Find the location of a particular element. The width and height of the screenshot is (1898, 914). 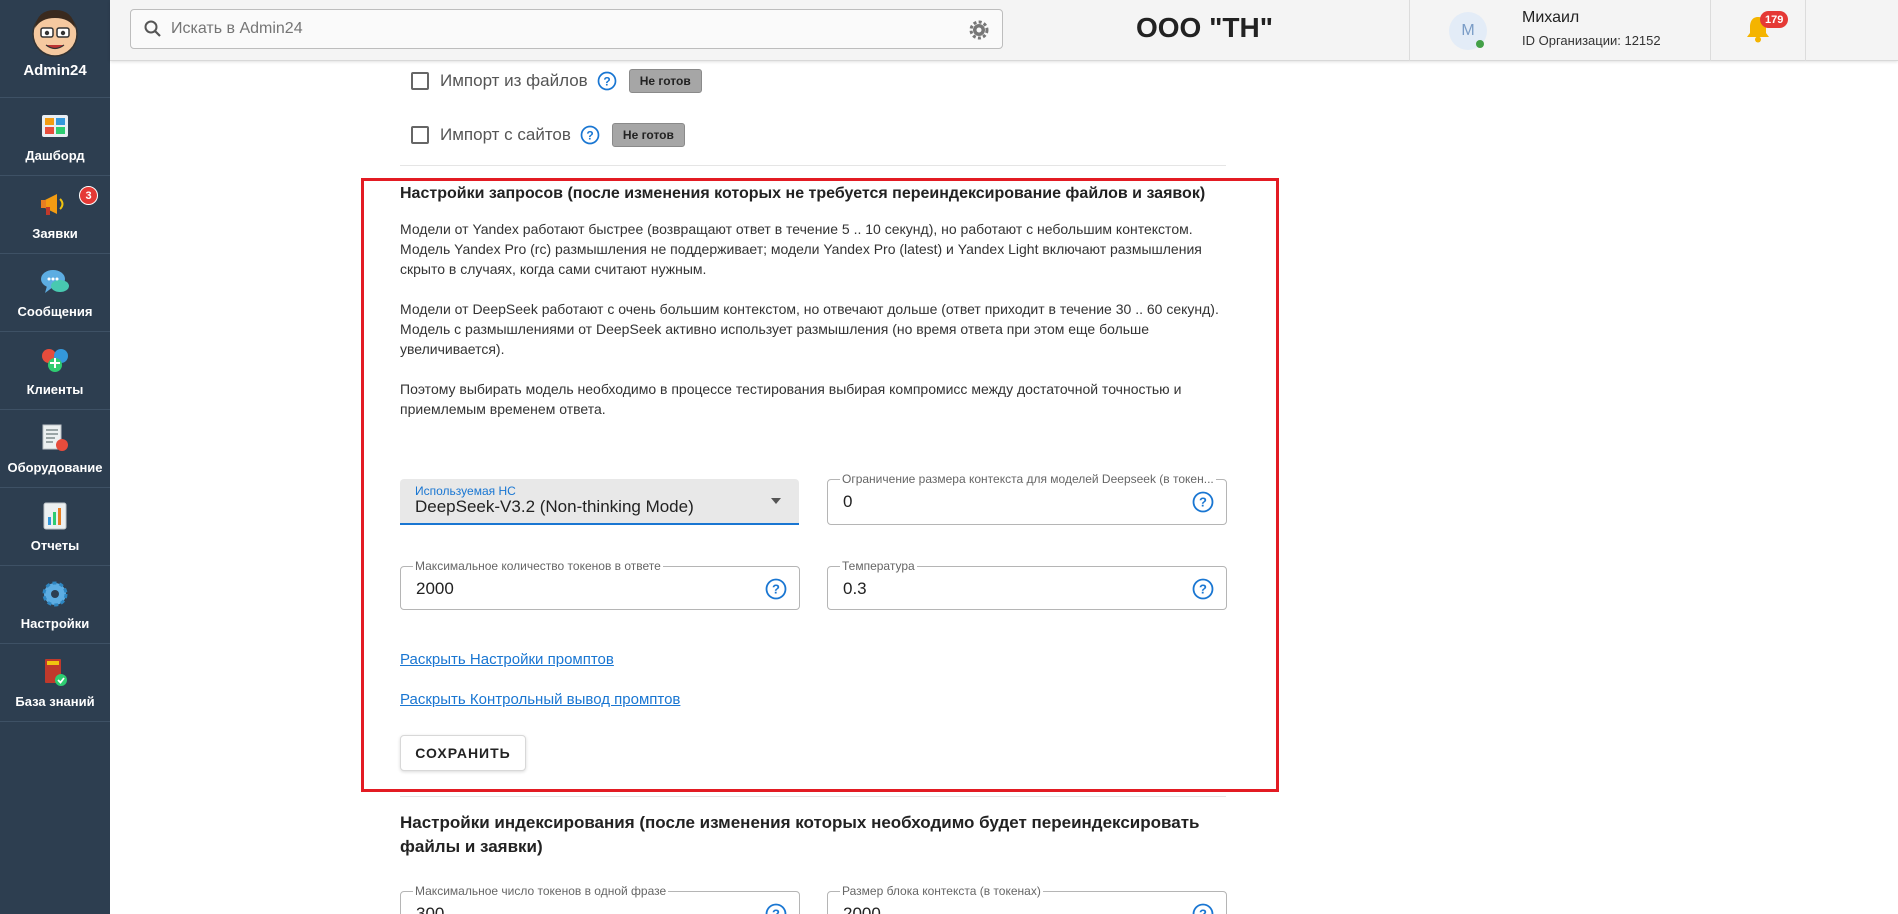

organization-id: ID Организации: 12152 is located at coordinates (1591, 40).